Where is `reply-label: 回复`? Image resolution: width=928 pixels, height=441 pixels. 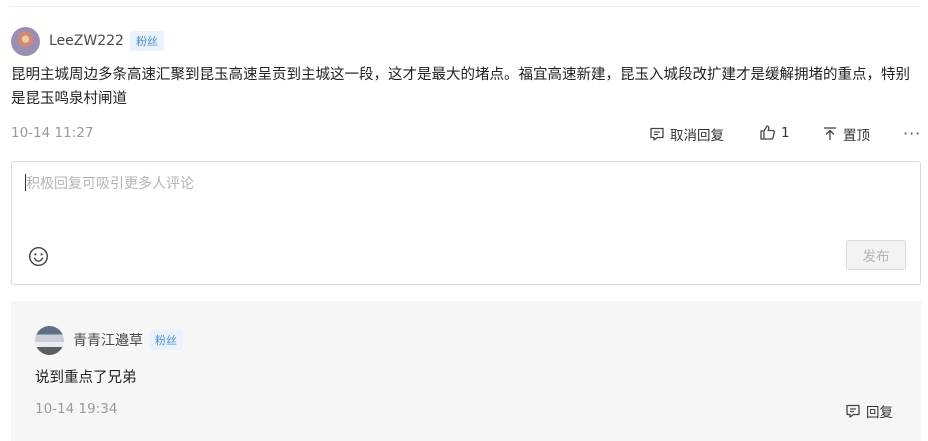
reply-label: 回复 is located at coordinates (879, 413).